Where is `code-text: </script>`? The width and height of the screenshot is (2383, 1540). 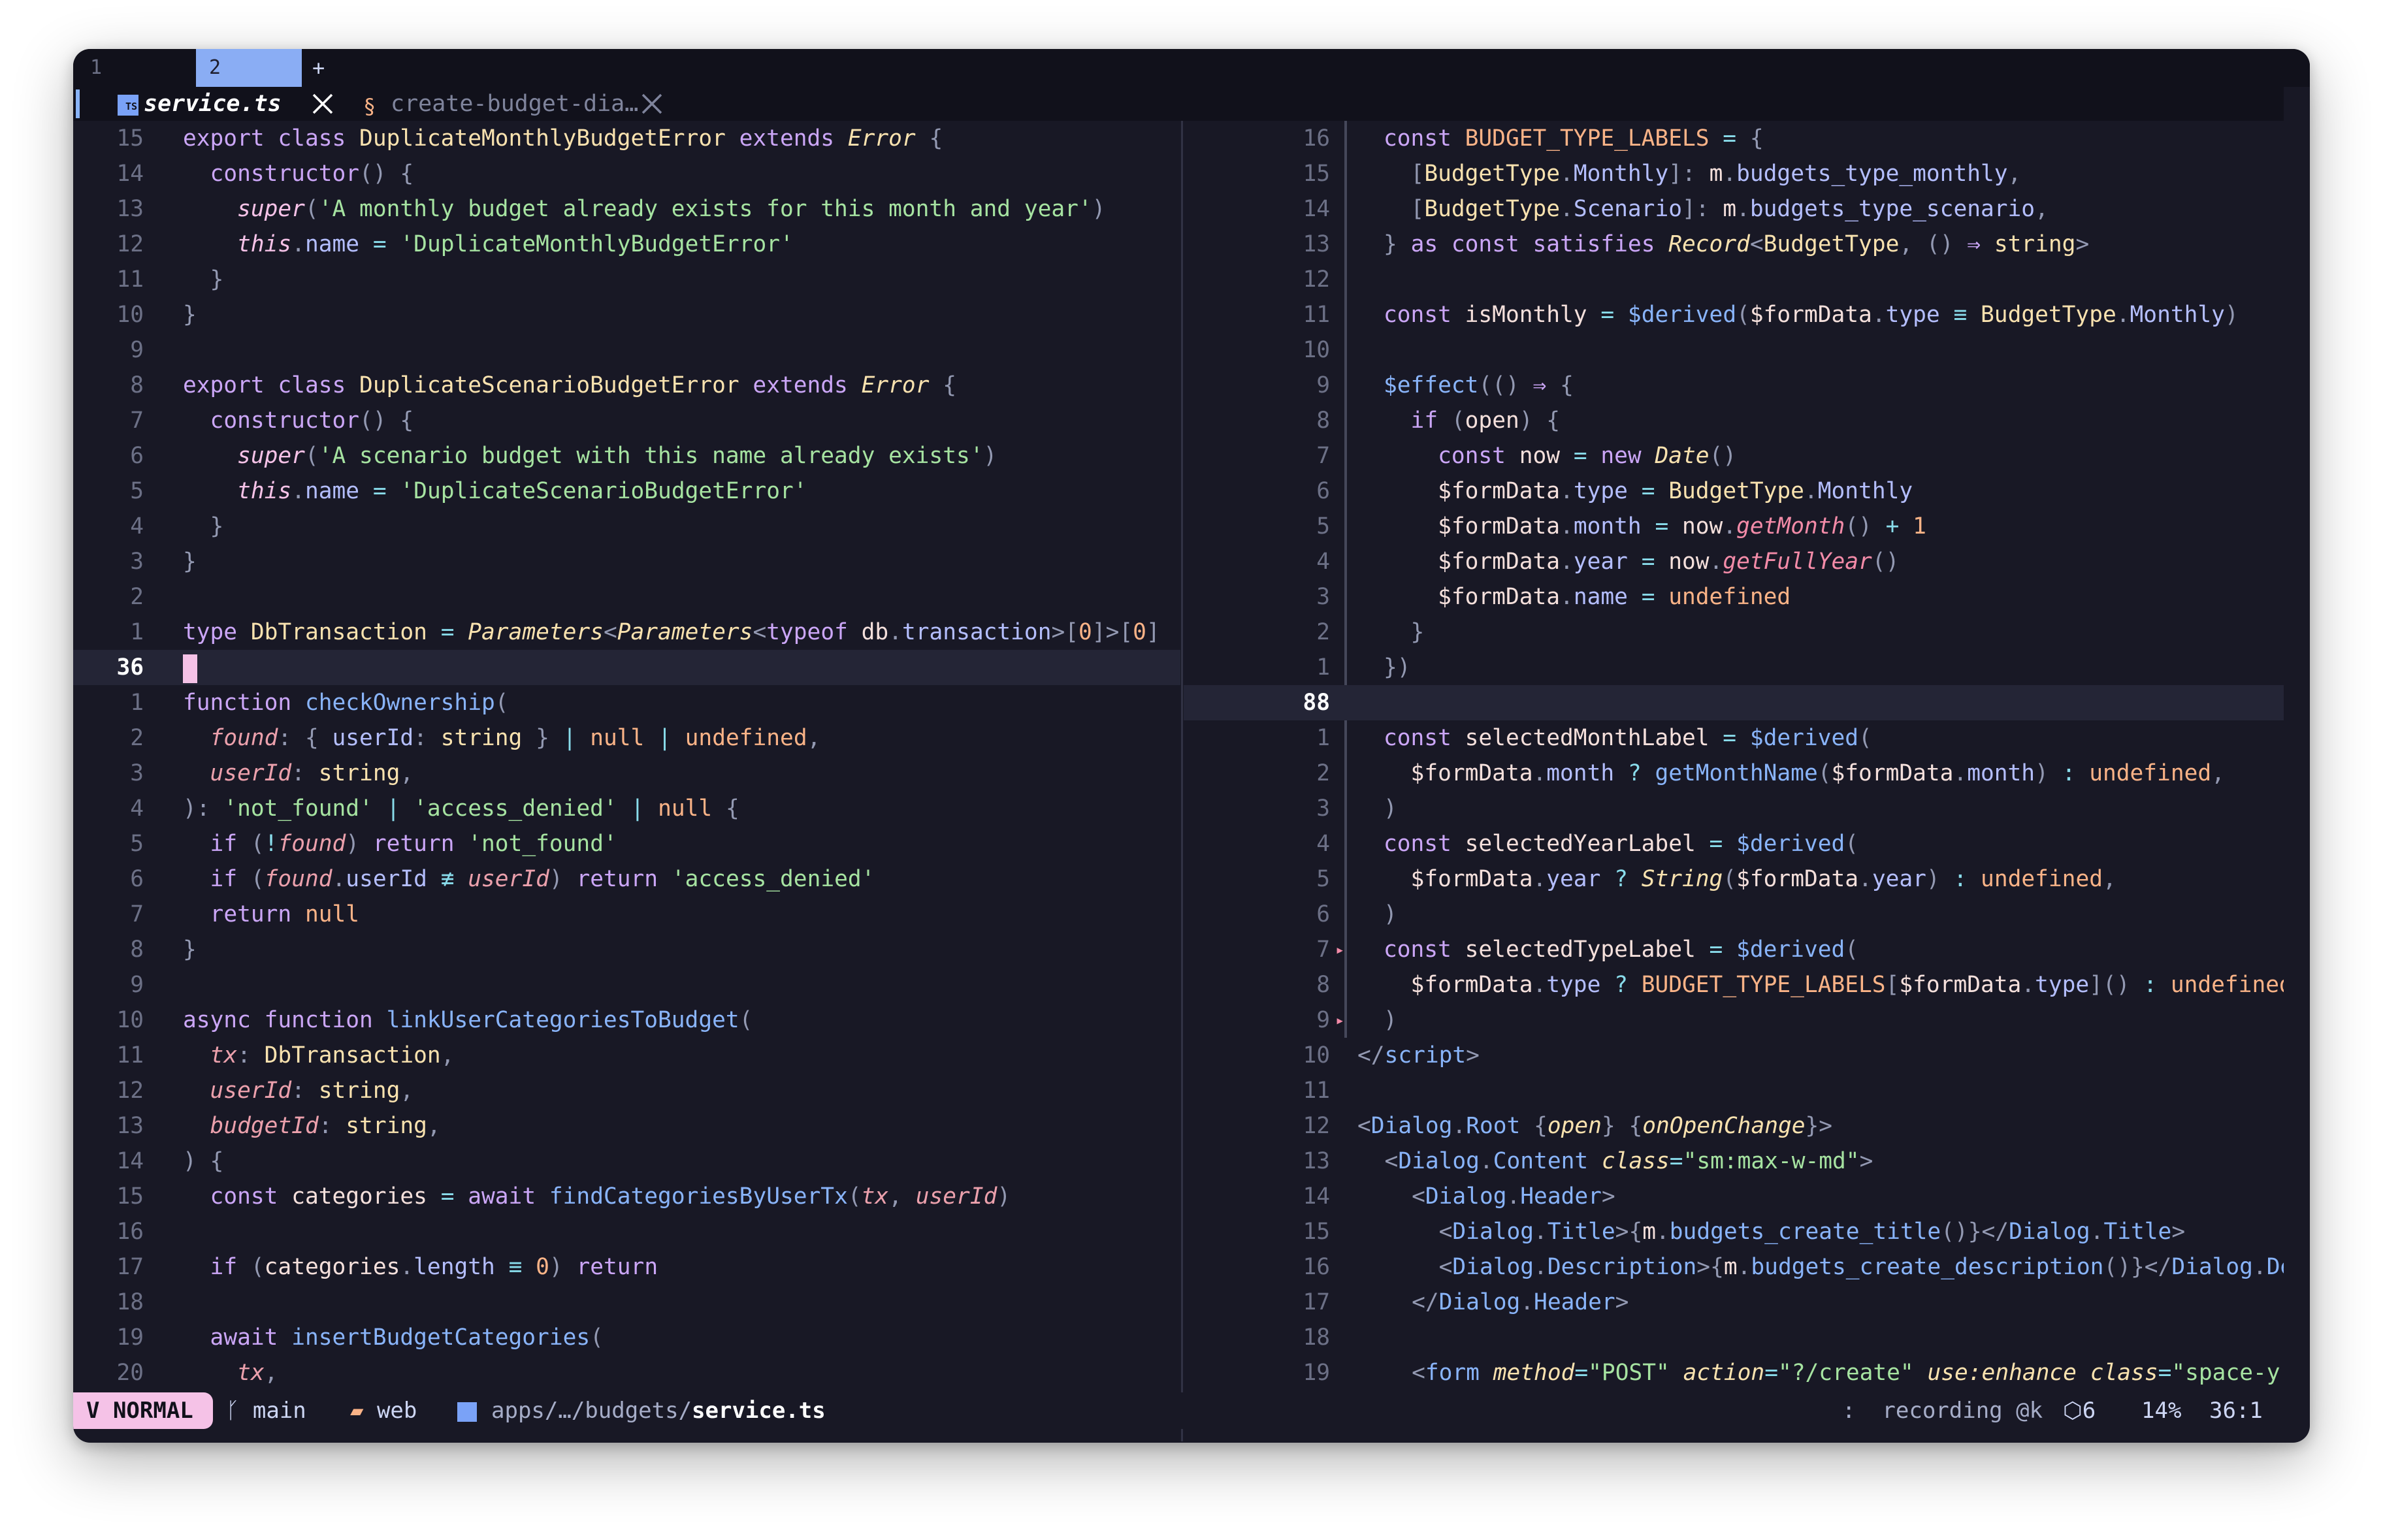
code-text: </script> is located at coordinates (1418, 1055).